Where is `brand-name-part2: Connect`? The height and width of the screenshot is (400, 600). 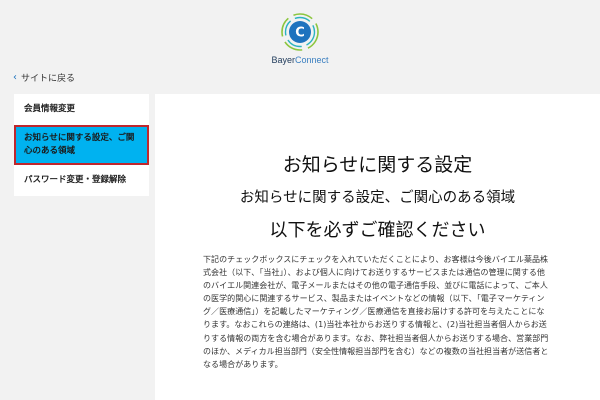 brand-name-part2: Connect is located at coordinates (311, 60).